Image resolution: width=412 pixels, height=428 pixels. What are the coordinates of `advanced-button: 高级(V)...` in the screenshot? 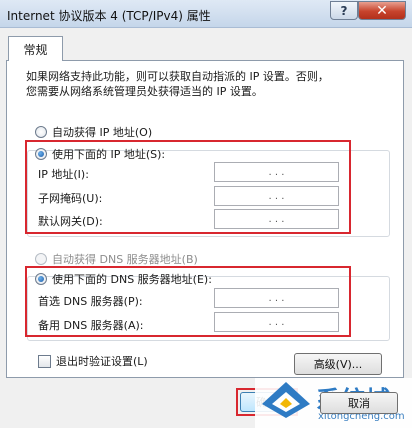 It's located at (338, 364).